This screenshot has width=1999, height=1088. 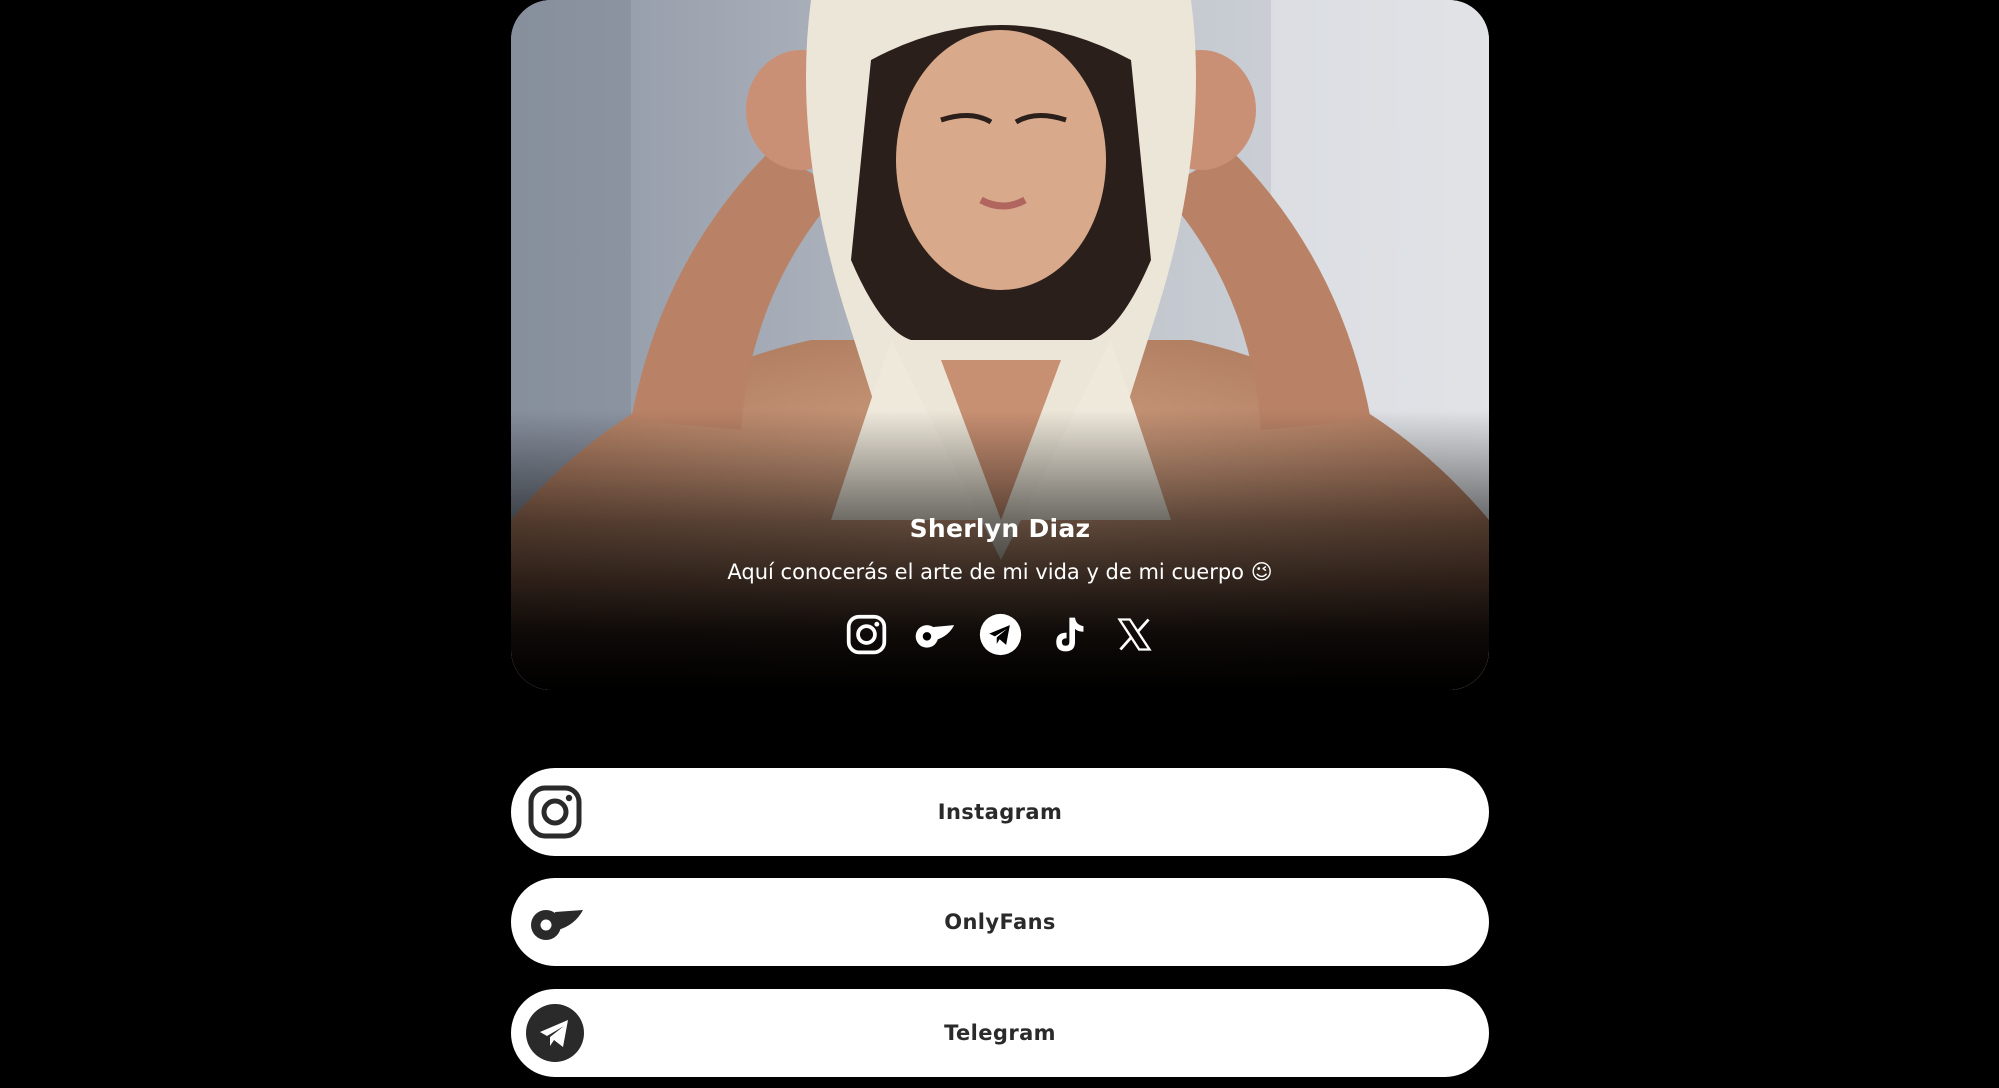 I want to click on tiktok-icon, so click(x=1067, y=634).